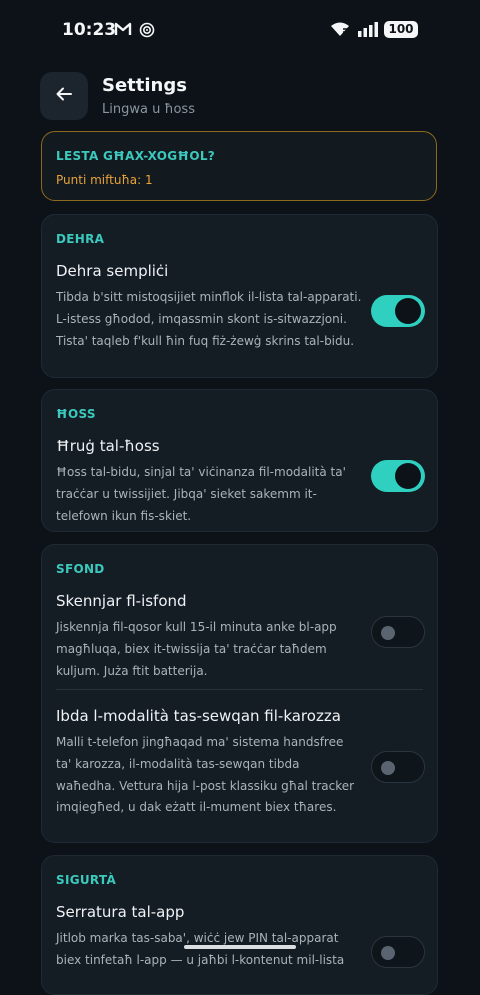 The image size is (480, 995). What do you see at coordinates (398, 952) in the screenshot?
I see `app-lock-toggle` at bounding box center [398, 952].